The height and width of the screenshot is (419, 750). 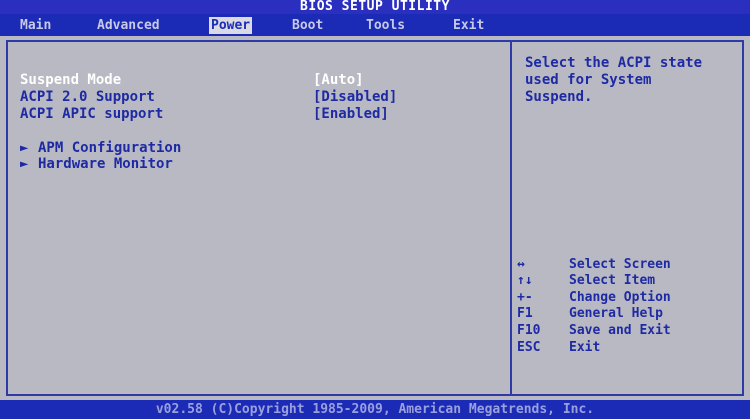 I want to click on submenu-label: Hardware Monitor, so click(x=105, y=164).